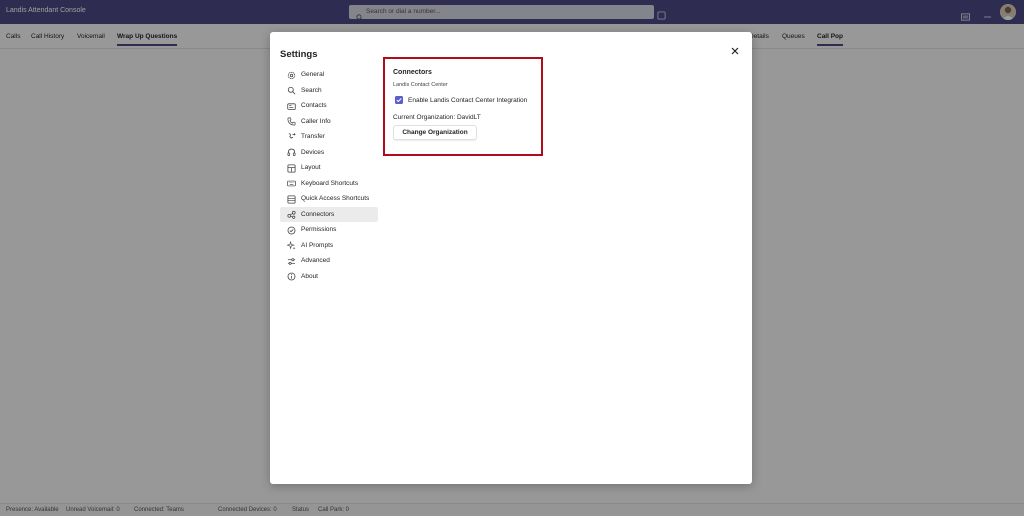  I want to click on close-icon, so click(735, 50).